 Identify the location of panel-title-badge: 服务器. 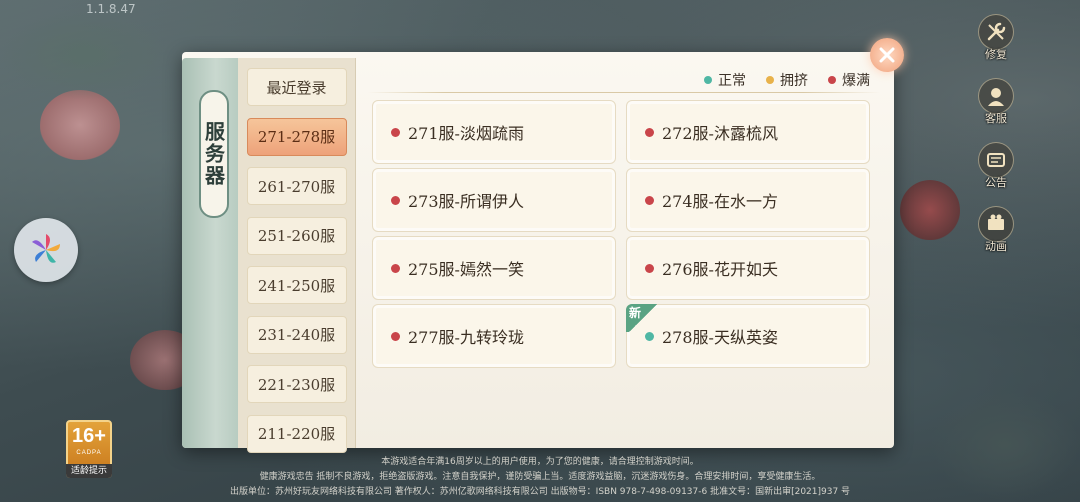
(214, 154).